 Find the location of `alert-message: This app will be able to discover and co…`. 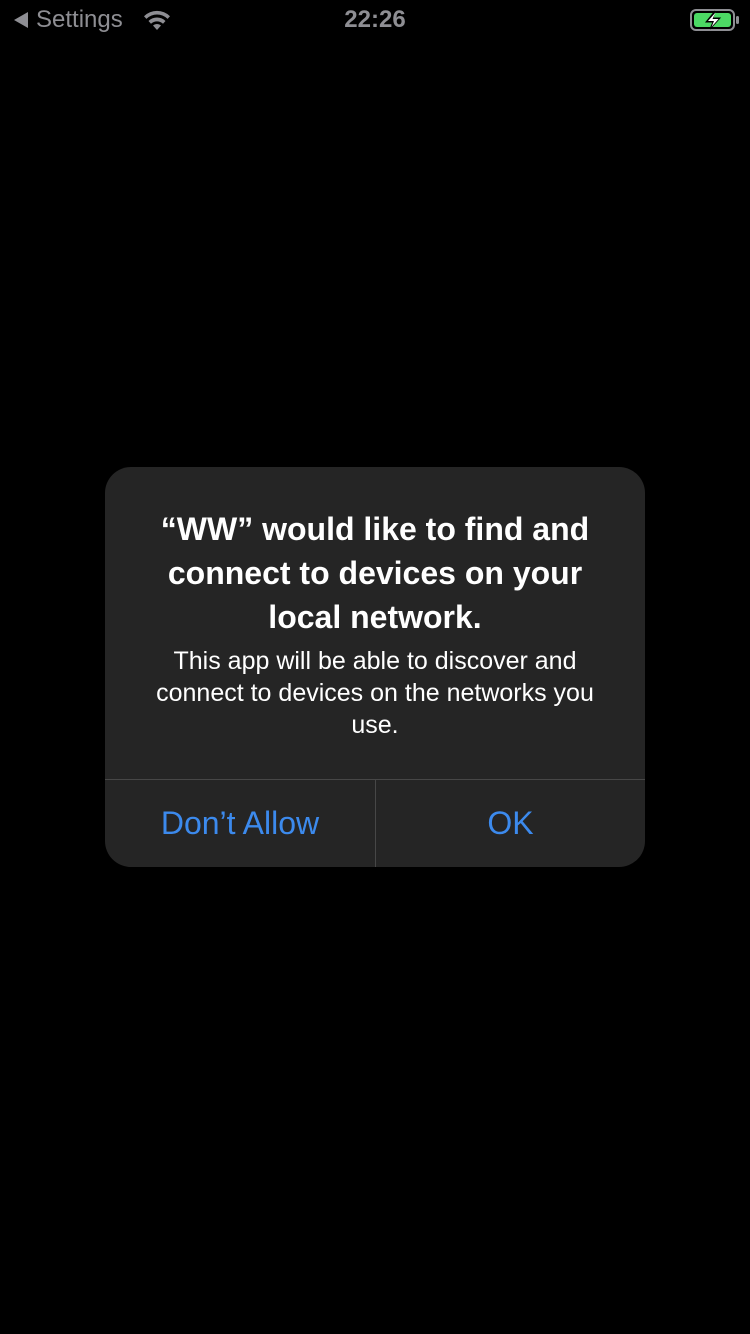

alert-message: This app will be able to discover and co… is located at coordinates (375, 693).